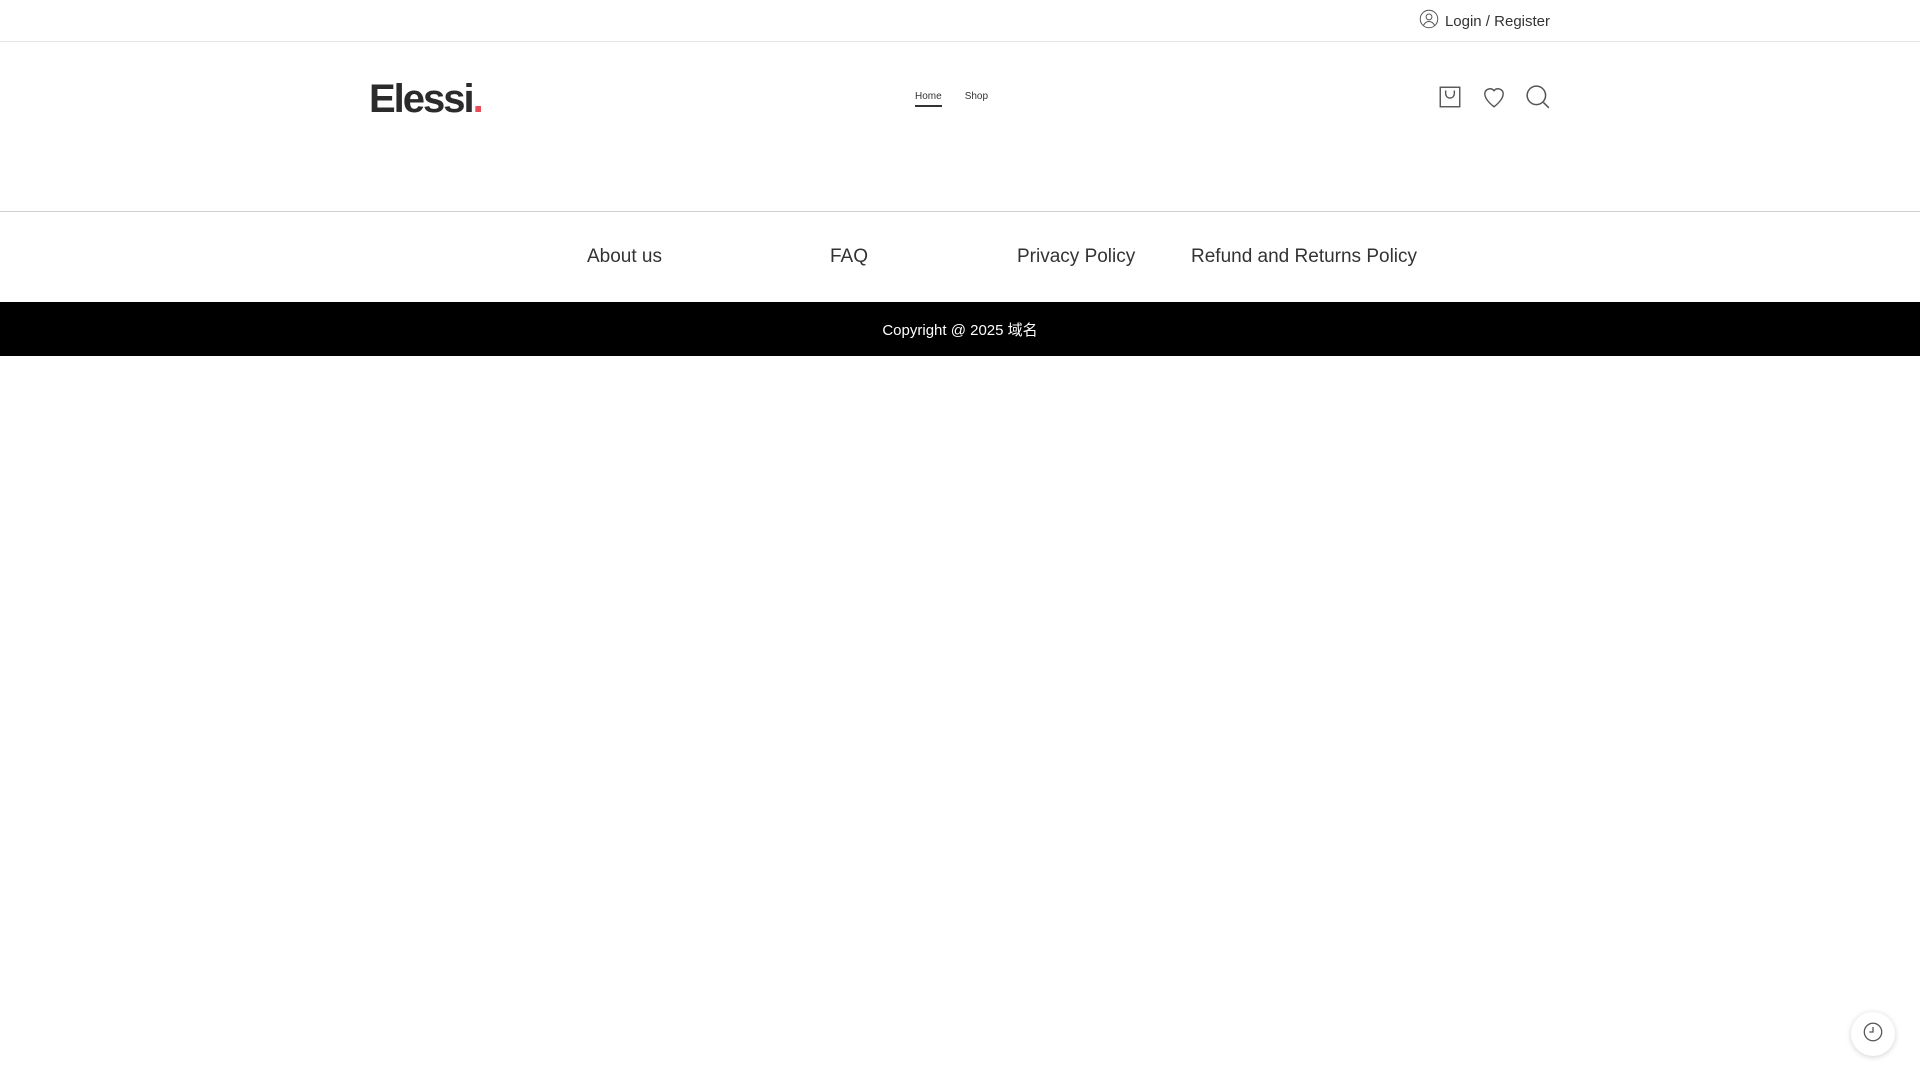  I want to click on logo-text: Elessi, so click(422, 99).